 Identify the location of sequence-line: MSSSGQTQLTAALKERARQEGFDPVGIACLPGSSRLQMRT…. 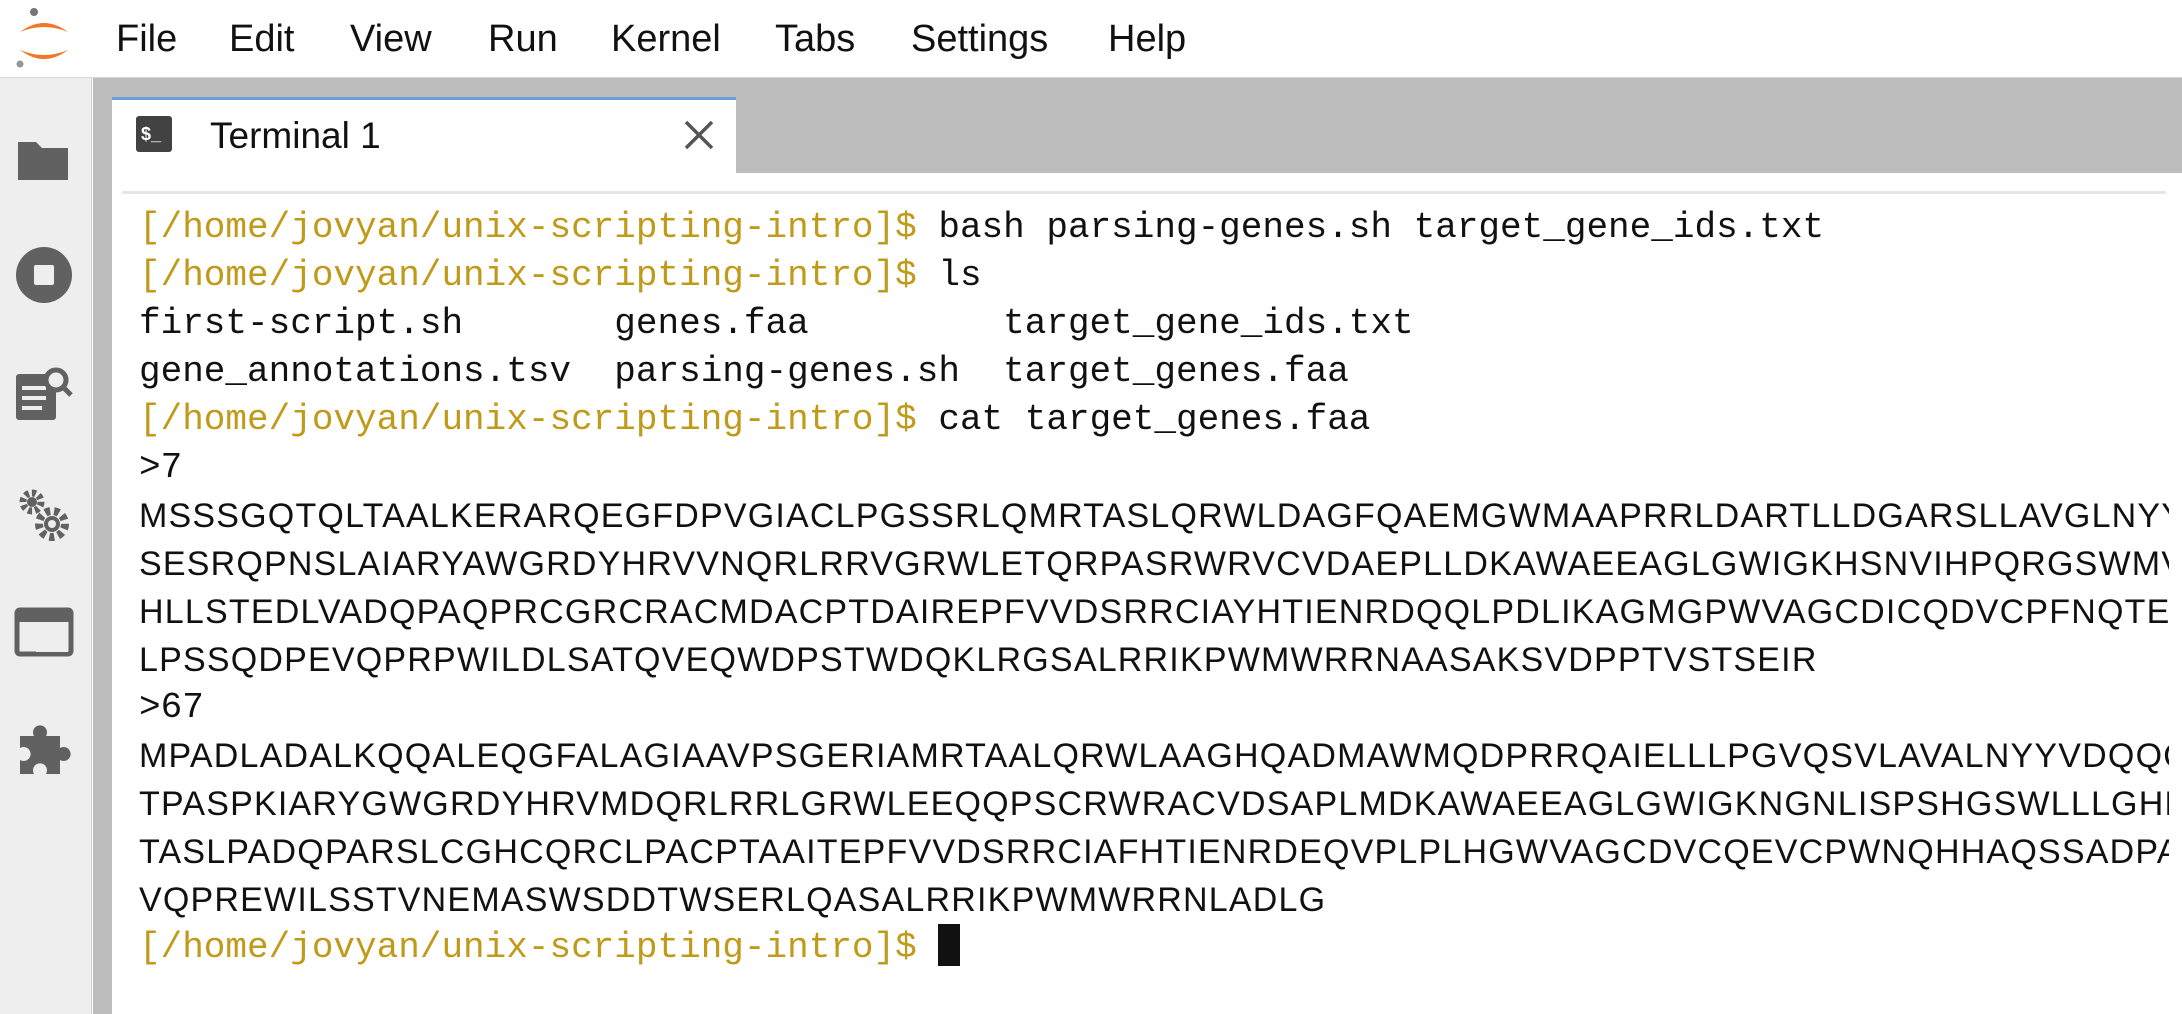
(1154, 516).